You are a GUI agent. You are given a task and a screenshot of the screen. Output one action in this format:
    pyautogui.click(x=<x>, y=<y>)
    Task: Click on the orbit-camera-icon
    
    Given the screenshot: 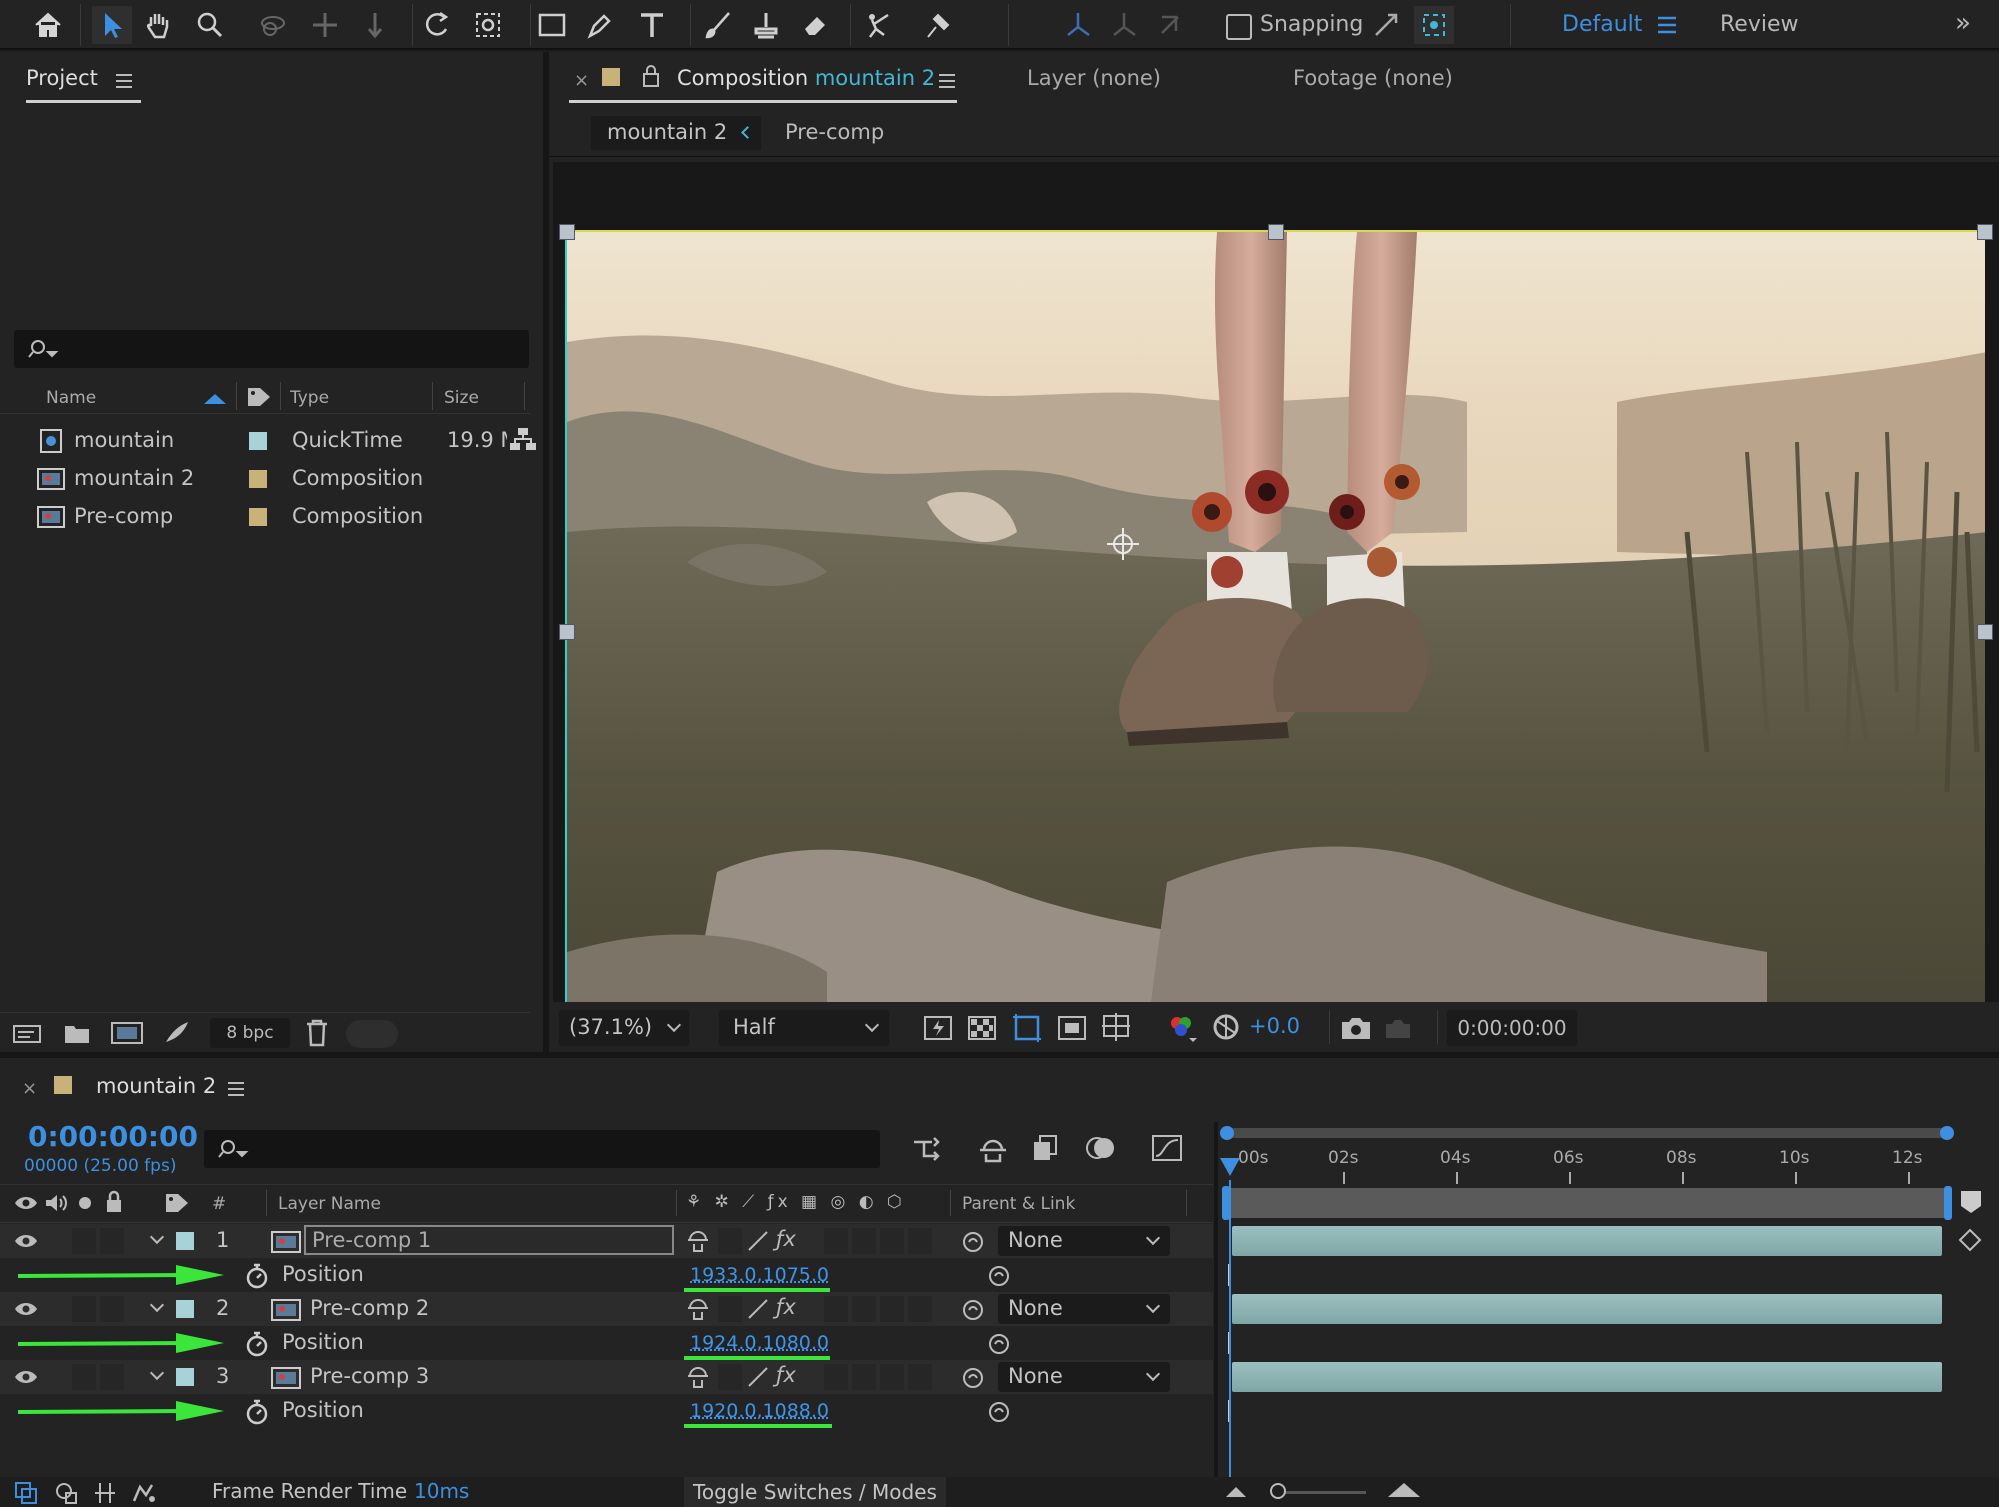 What is the action you would take?
    pyautogui.click(x=273, y=25)
    